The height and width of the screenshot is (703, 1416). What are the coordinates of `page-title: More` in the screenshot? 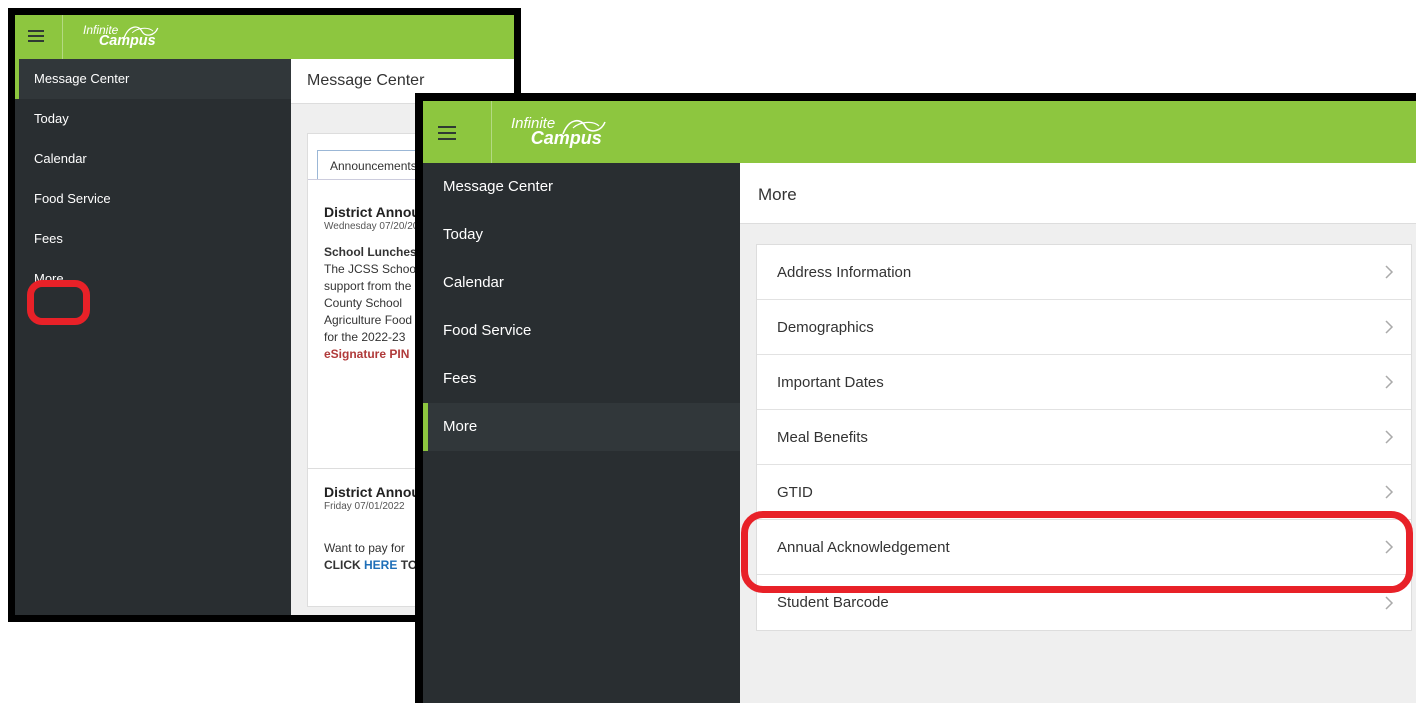 It's located at (1078, 193).